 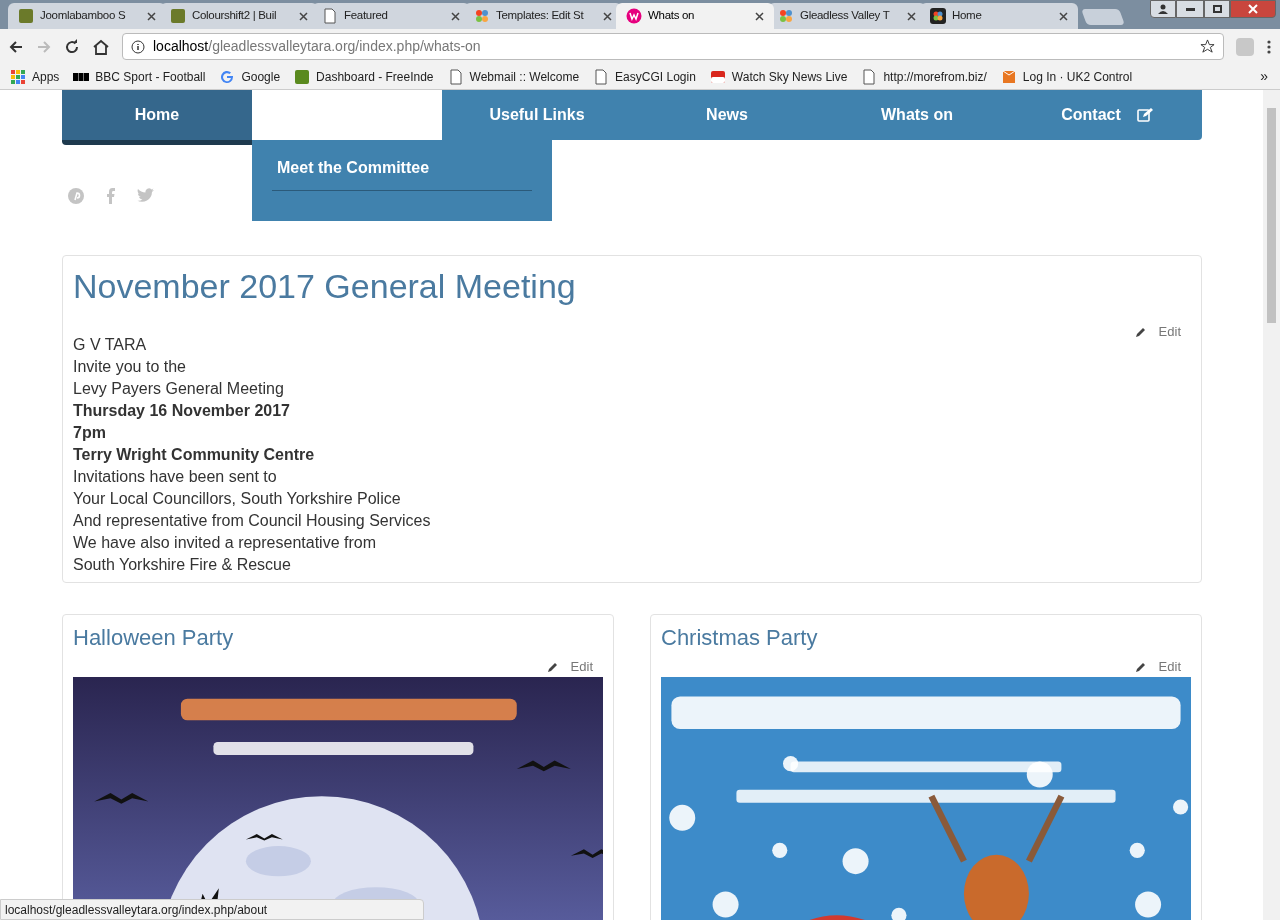 I want to click on article-text: And representative from Council Housing Services, so click(x=252, y=520).